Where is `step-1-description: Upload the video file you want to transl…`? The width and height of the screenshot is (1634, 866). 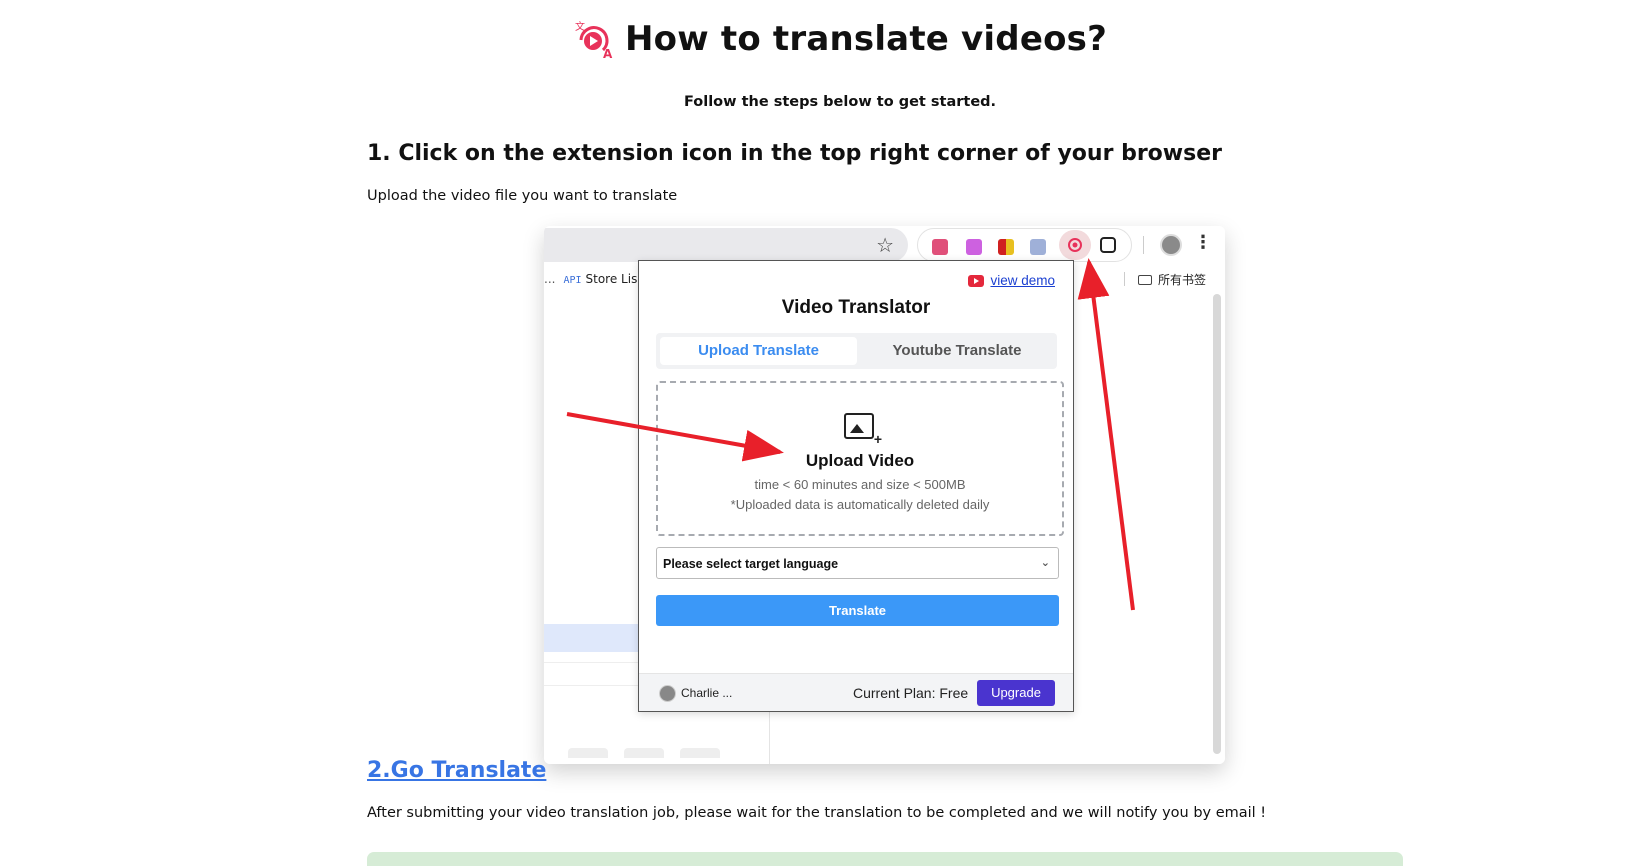
step-1-description: Upload the video file you want to transl… is located at coordinates (522, 196).